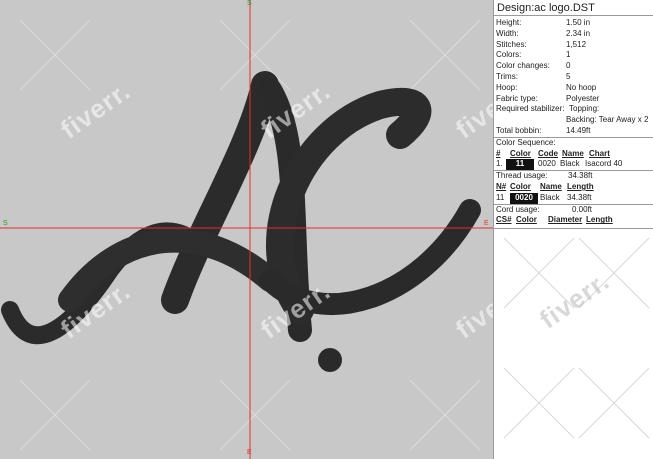 The image size is (653, 459). What do you see at coordinates (509, 55) in the screenshot?
I see `property-label: Colors:` at bounding box center [509, 55].